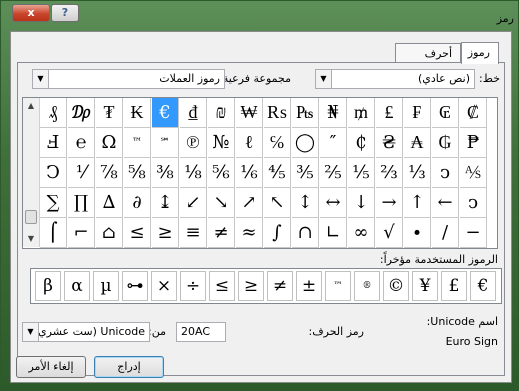  I want to click on recent-symbol-cell: £, so click(454, 286).